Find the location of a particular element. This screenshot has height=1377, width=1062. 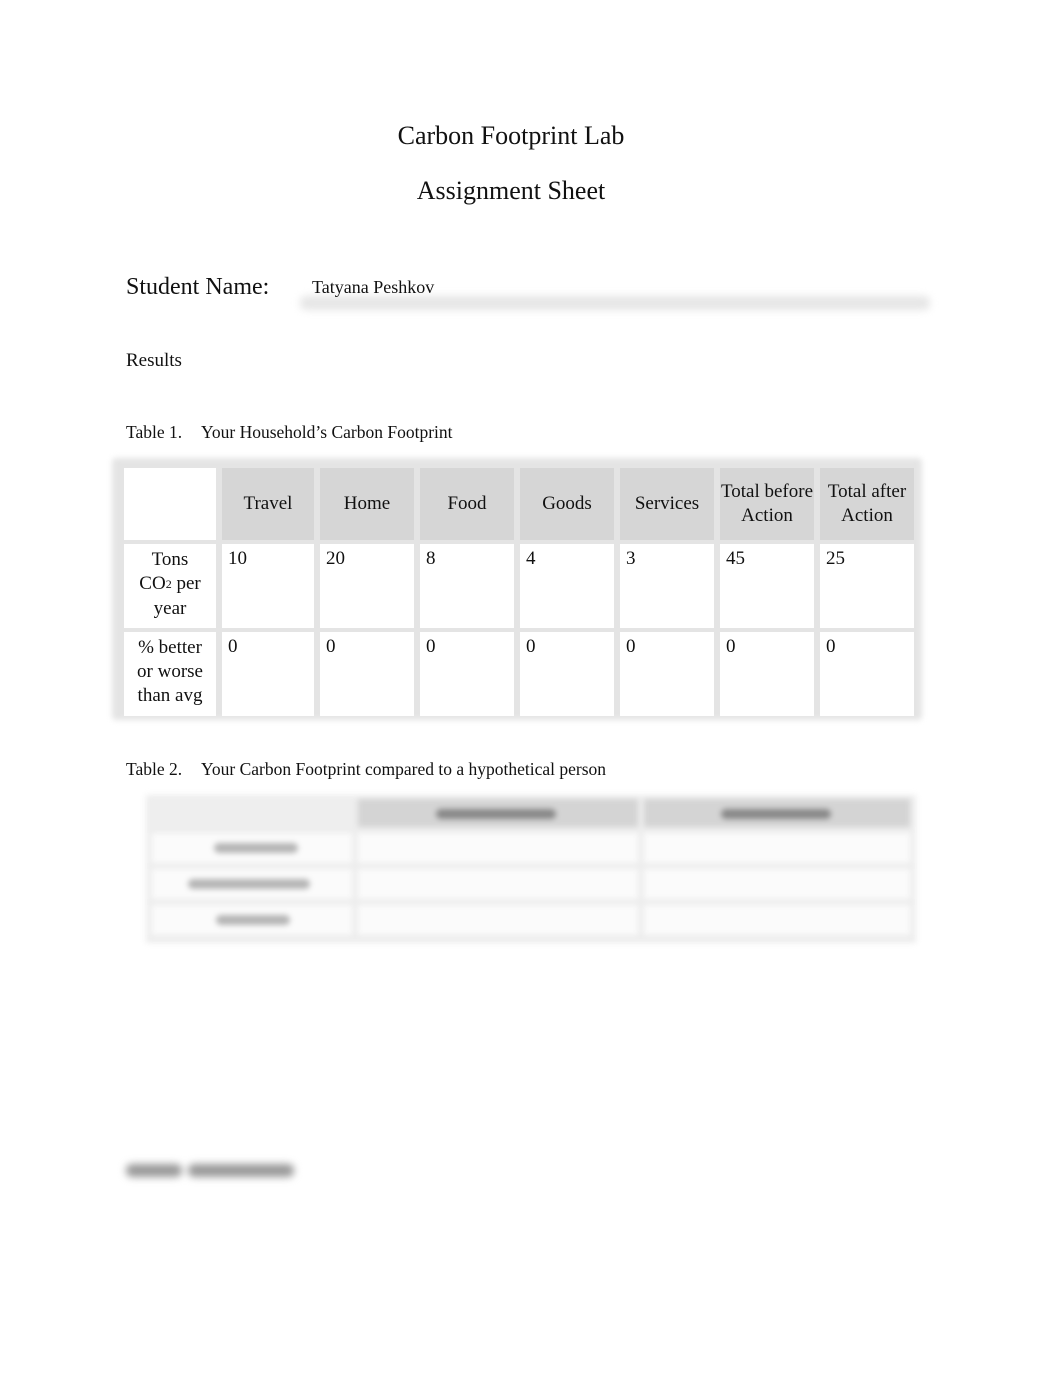

document-title: Carbon Footprint Lab is located at coordinates (511, 135).